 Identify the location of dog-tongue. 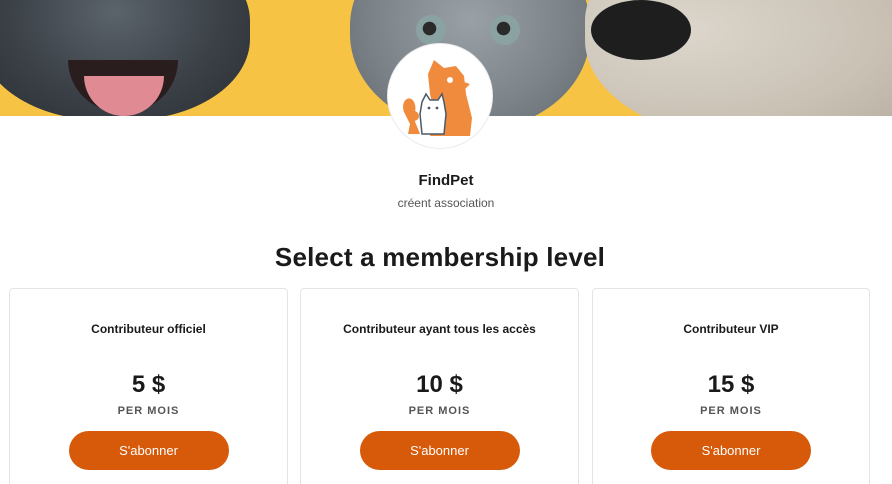
(124, 96).